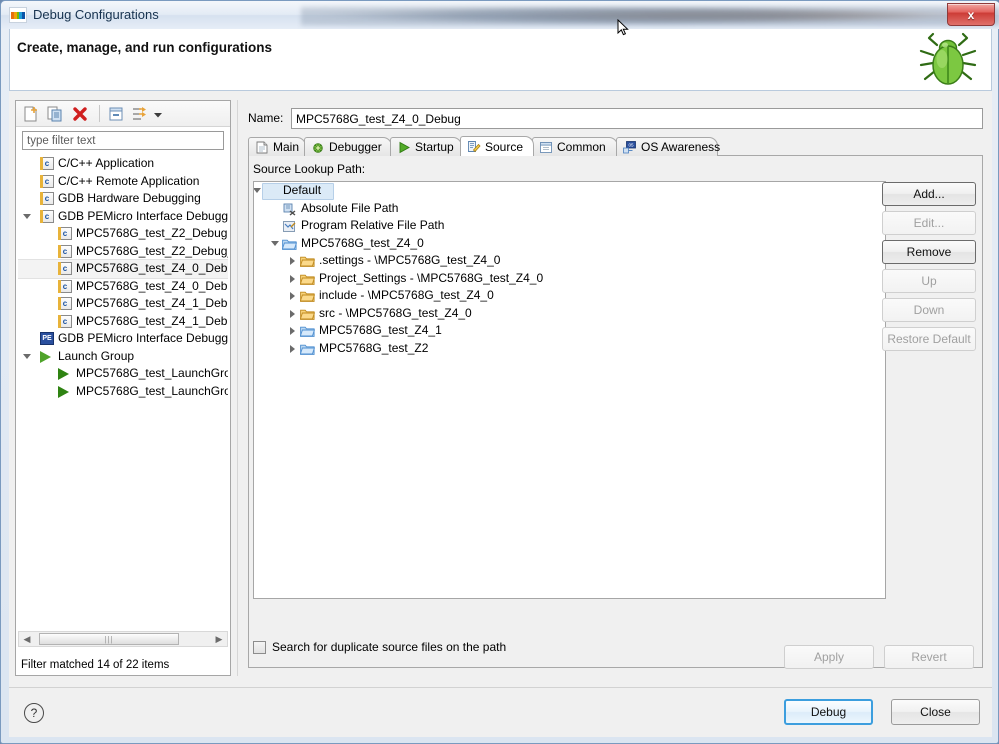  Describe the element at coordinates (129, 198) in the screenshot. I see `config-tree-item-label: GDB Hardware Debugging` at that location.